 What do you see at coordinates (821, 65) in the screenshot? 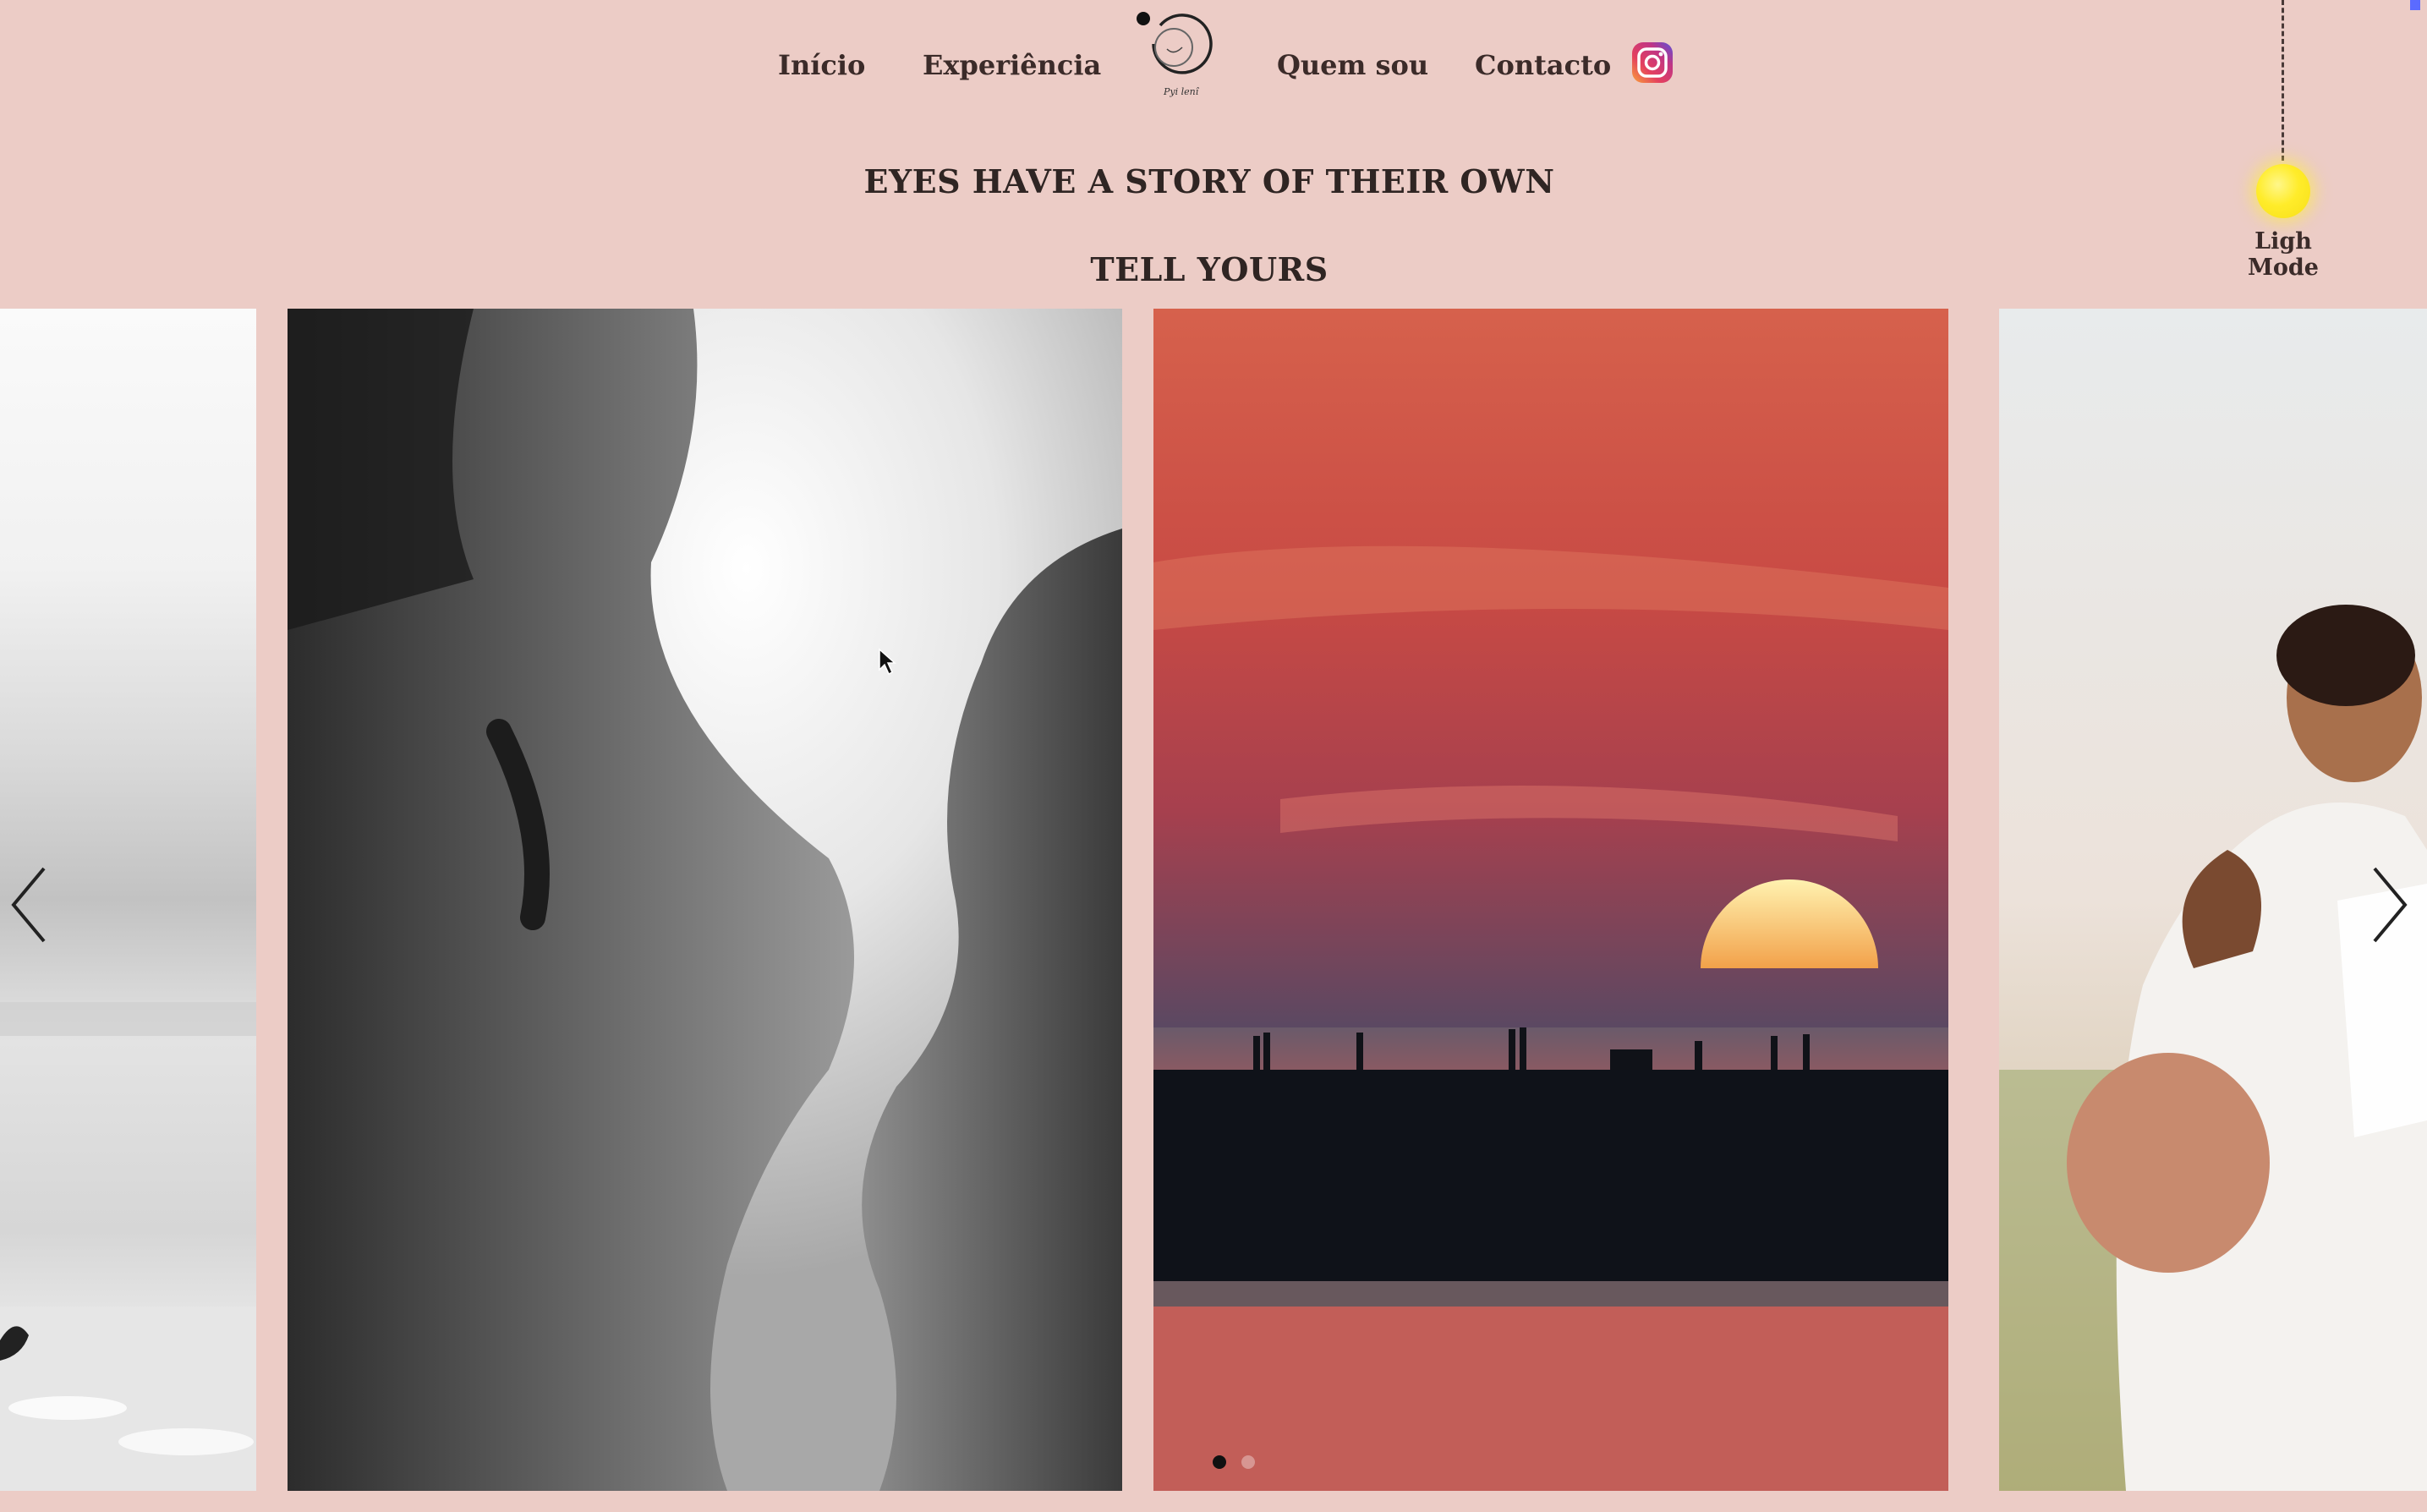
I see `nav-item-inicio: Início` at bounding box center [821, 65].